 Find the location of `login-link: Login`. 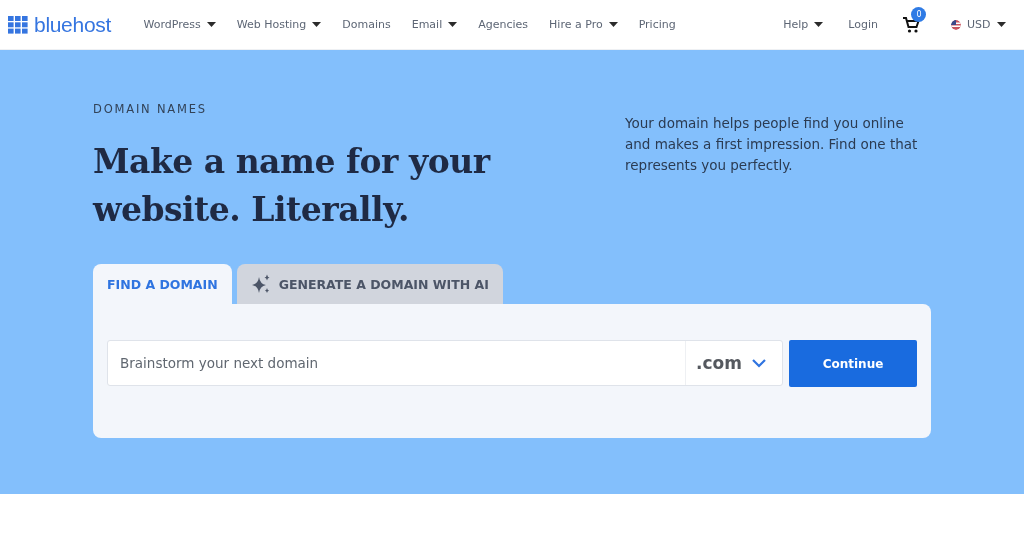

login-link: Login is located at coordinates (863, 24).